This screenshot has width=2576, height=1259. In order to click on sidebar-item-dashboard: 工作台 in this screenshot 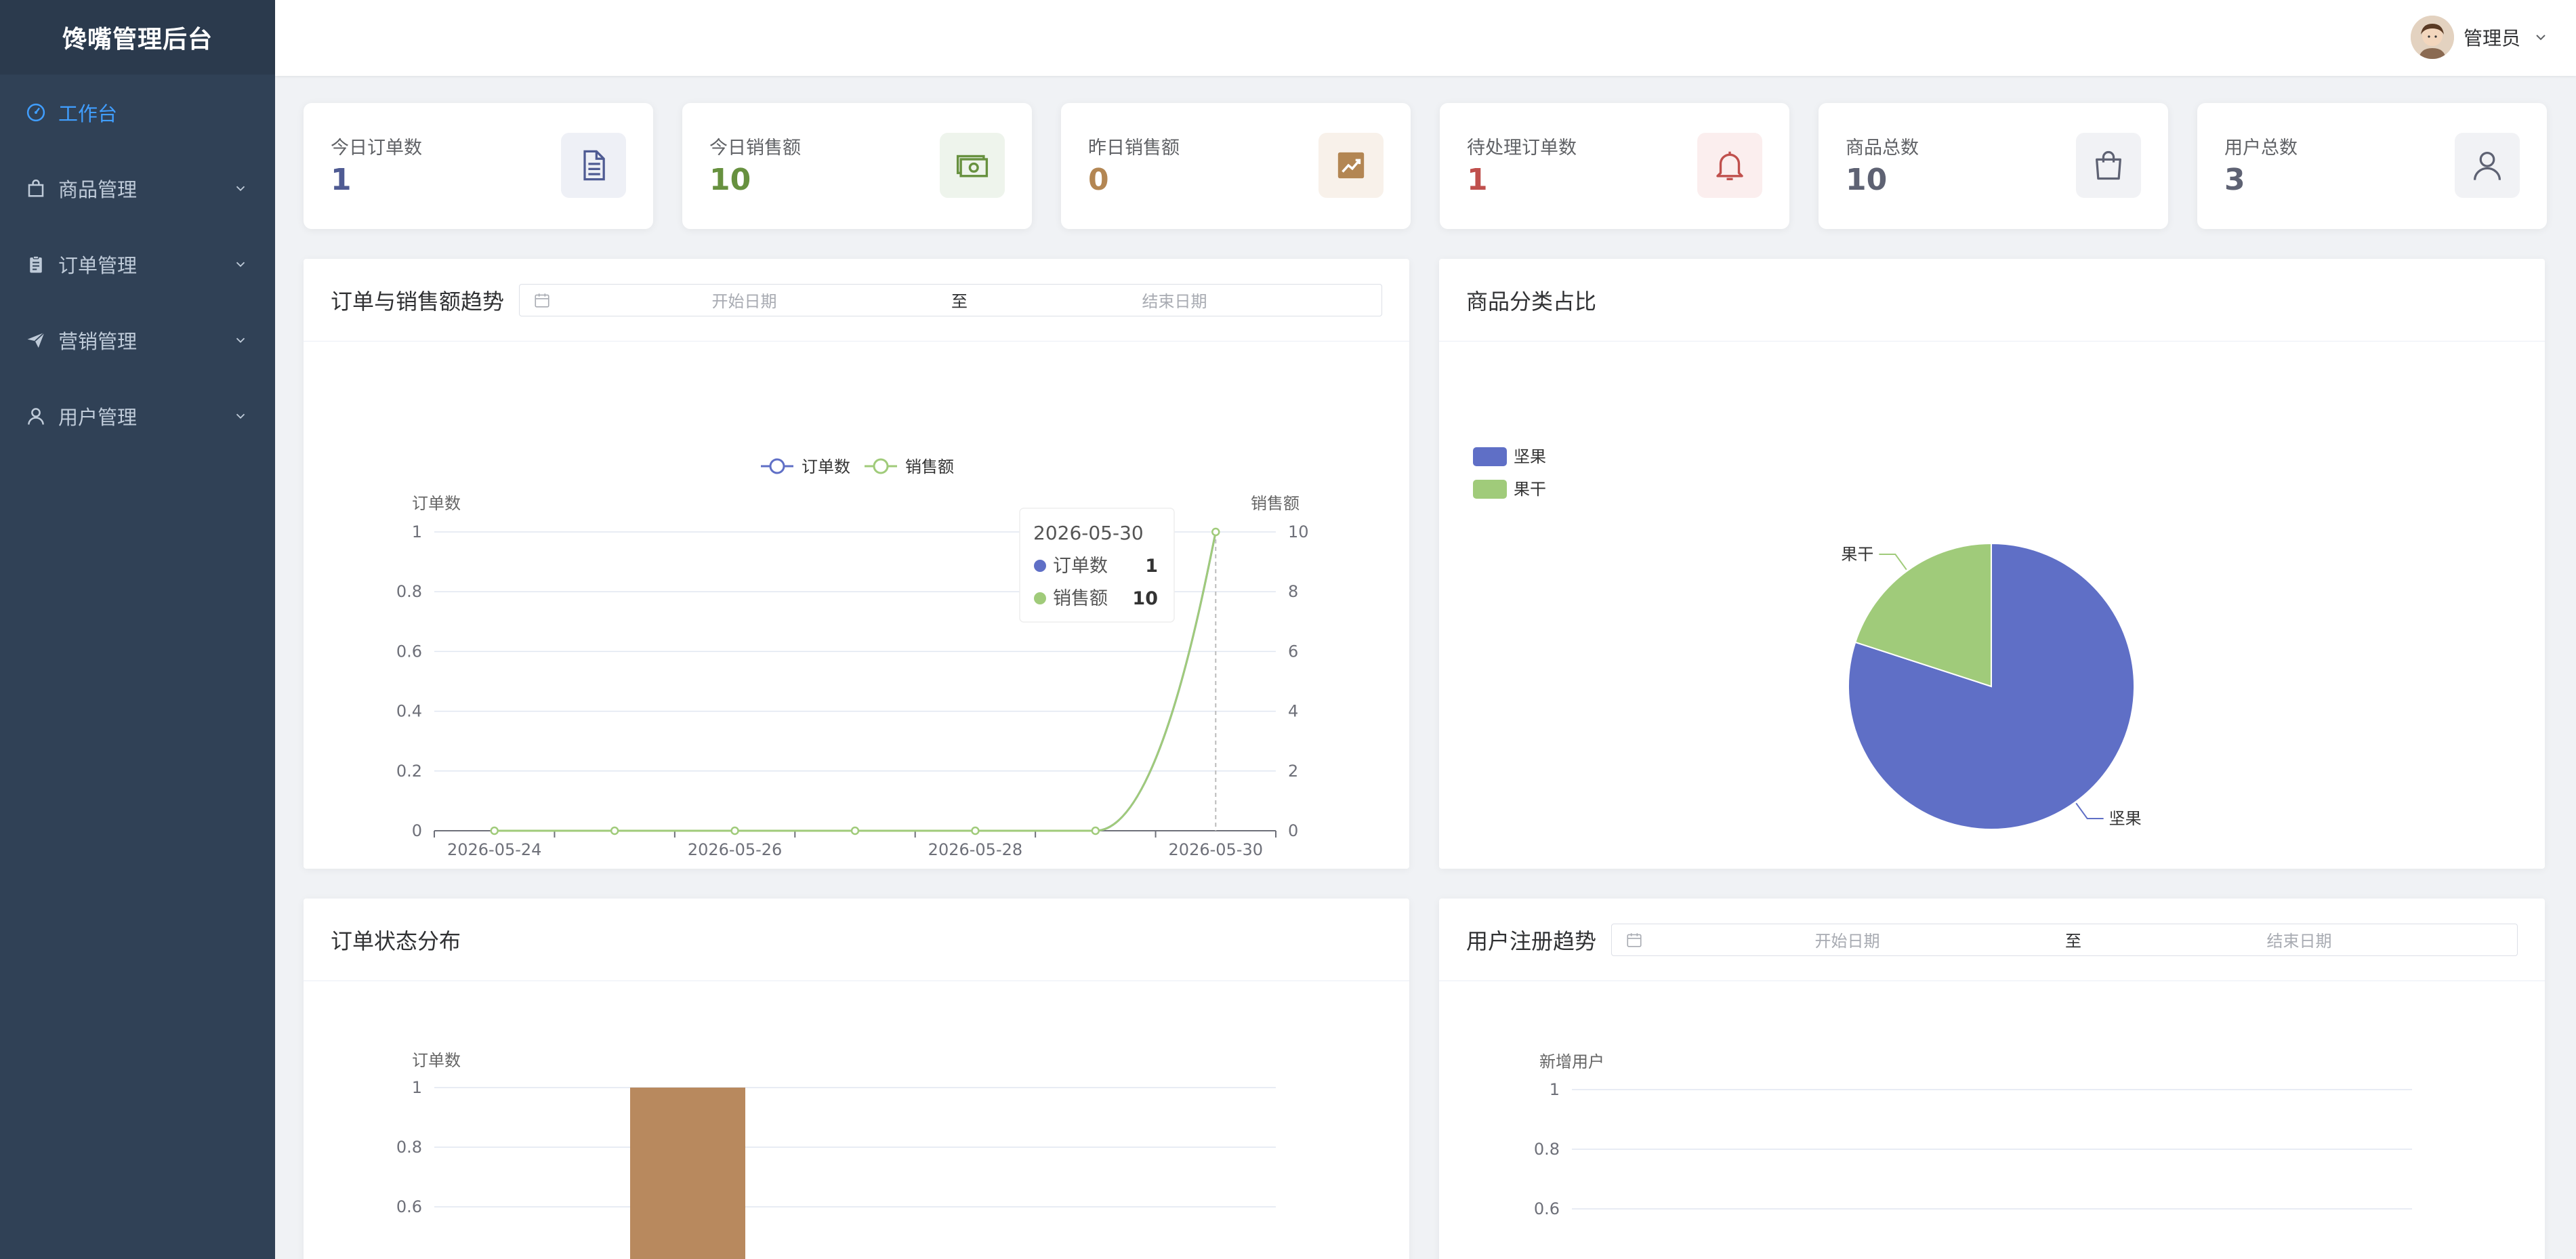, I will do `click(137, 112)`.